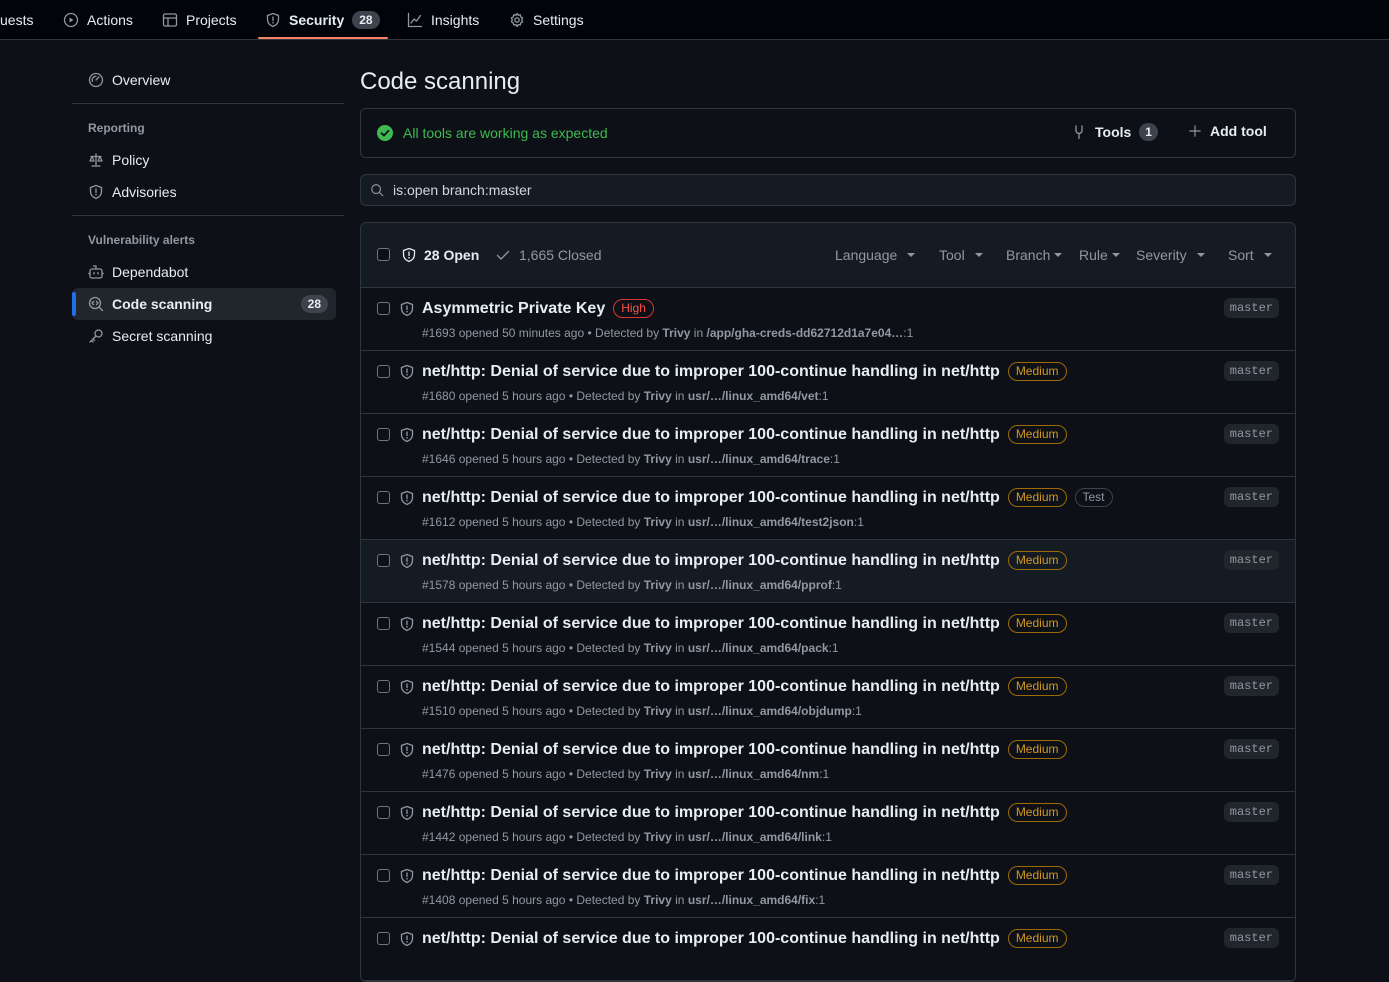 The image size is (1389, 982). I want to click on sort-dropdown: Sort, so click(1250, 255).